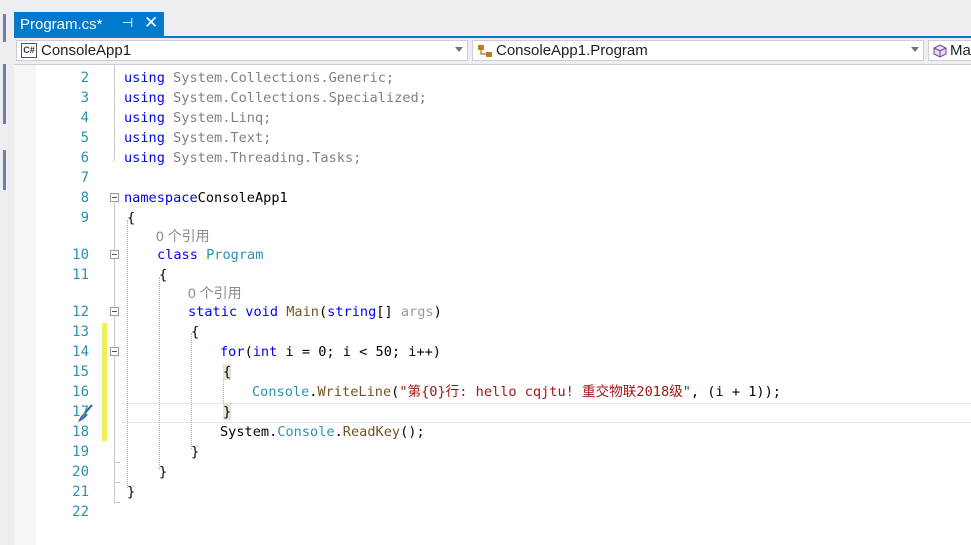  What do you see at coordinates (80, 372) in the screenshot?
I see `line-number: 15` at bounding box center [80, 372].